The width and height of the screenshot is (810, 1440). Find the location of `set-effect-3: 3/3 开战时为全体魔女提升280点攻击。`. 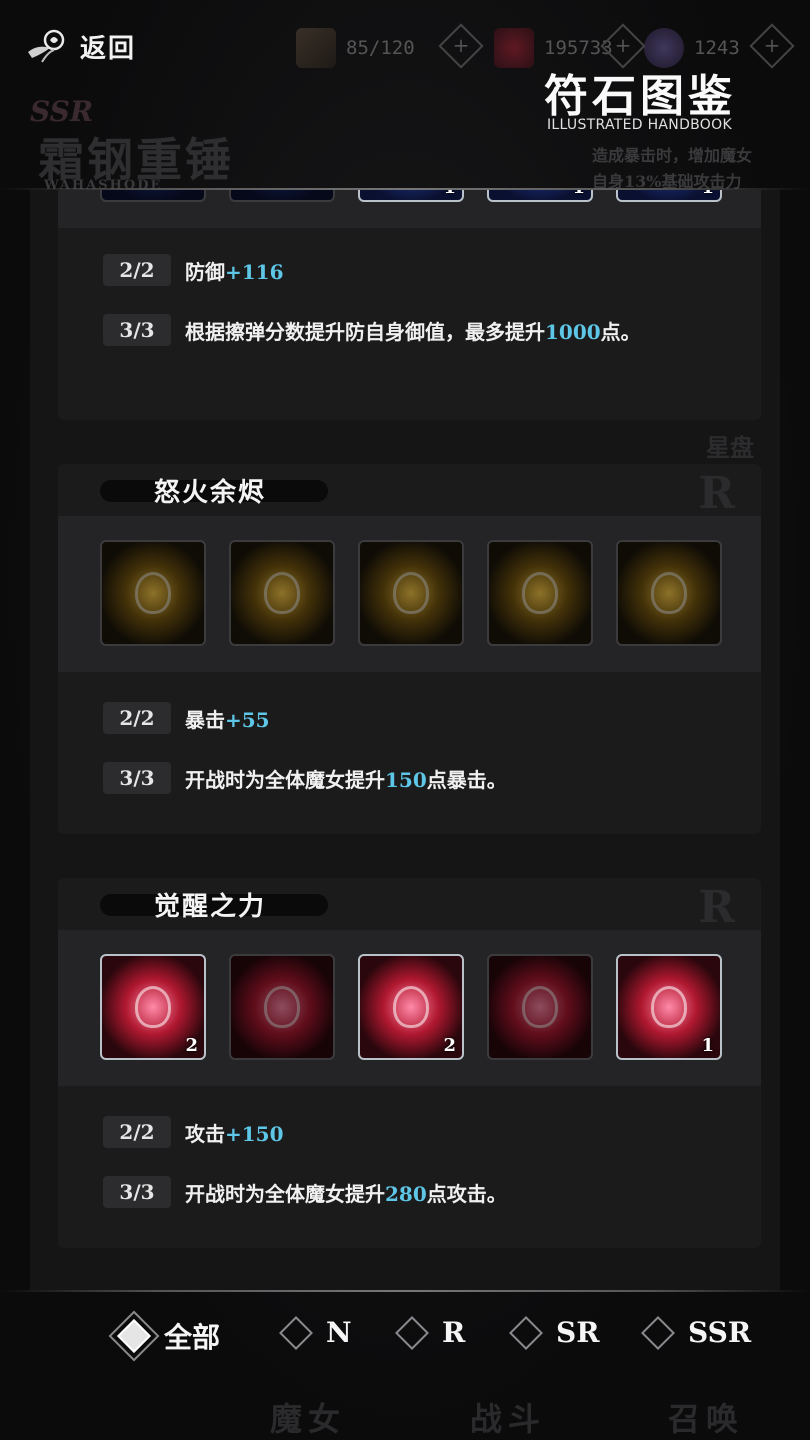

set-effect-3: 3/3 开战时为全体魔女提升280点攻击。 is located at coordinates (305, 1192).